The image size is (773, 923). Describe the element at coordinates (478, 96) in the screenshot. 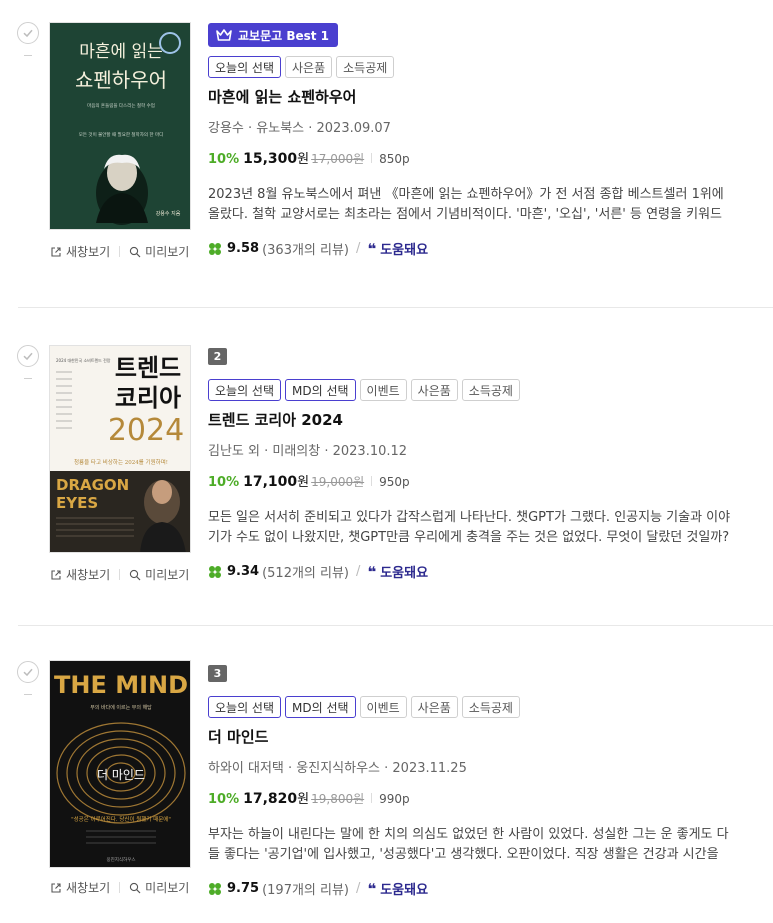

I see `book-title: 마흔에 읽는 쇼펜하우어` at that location.